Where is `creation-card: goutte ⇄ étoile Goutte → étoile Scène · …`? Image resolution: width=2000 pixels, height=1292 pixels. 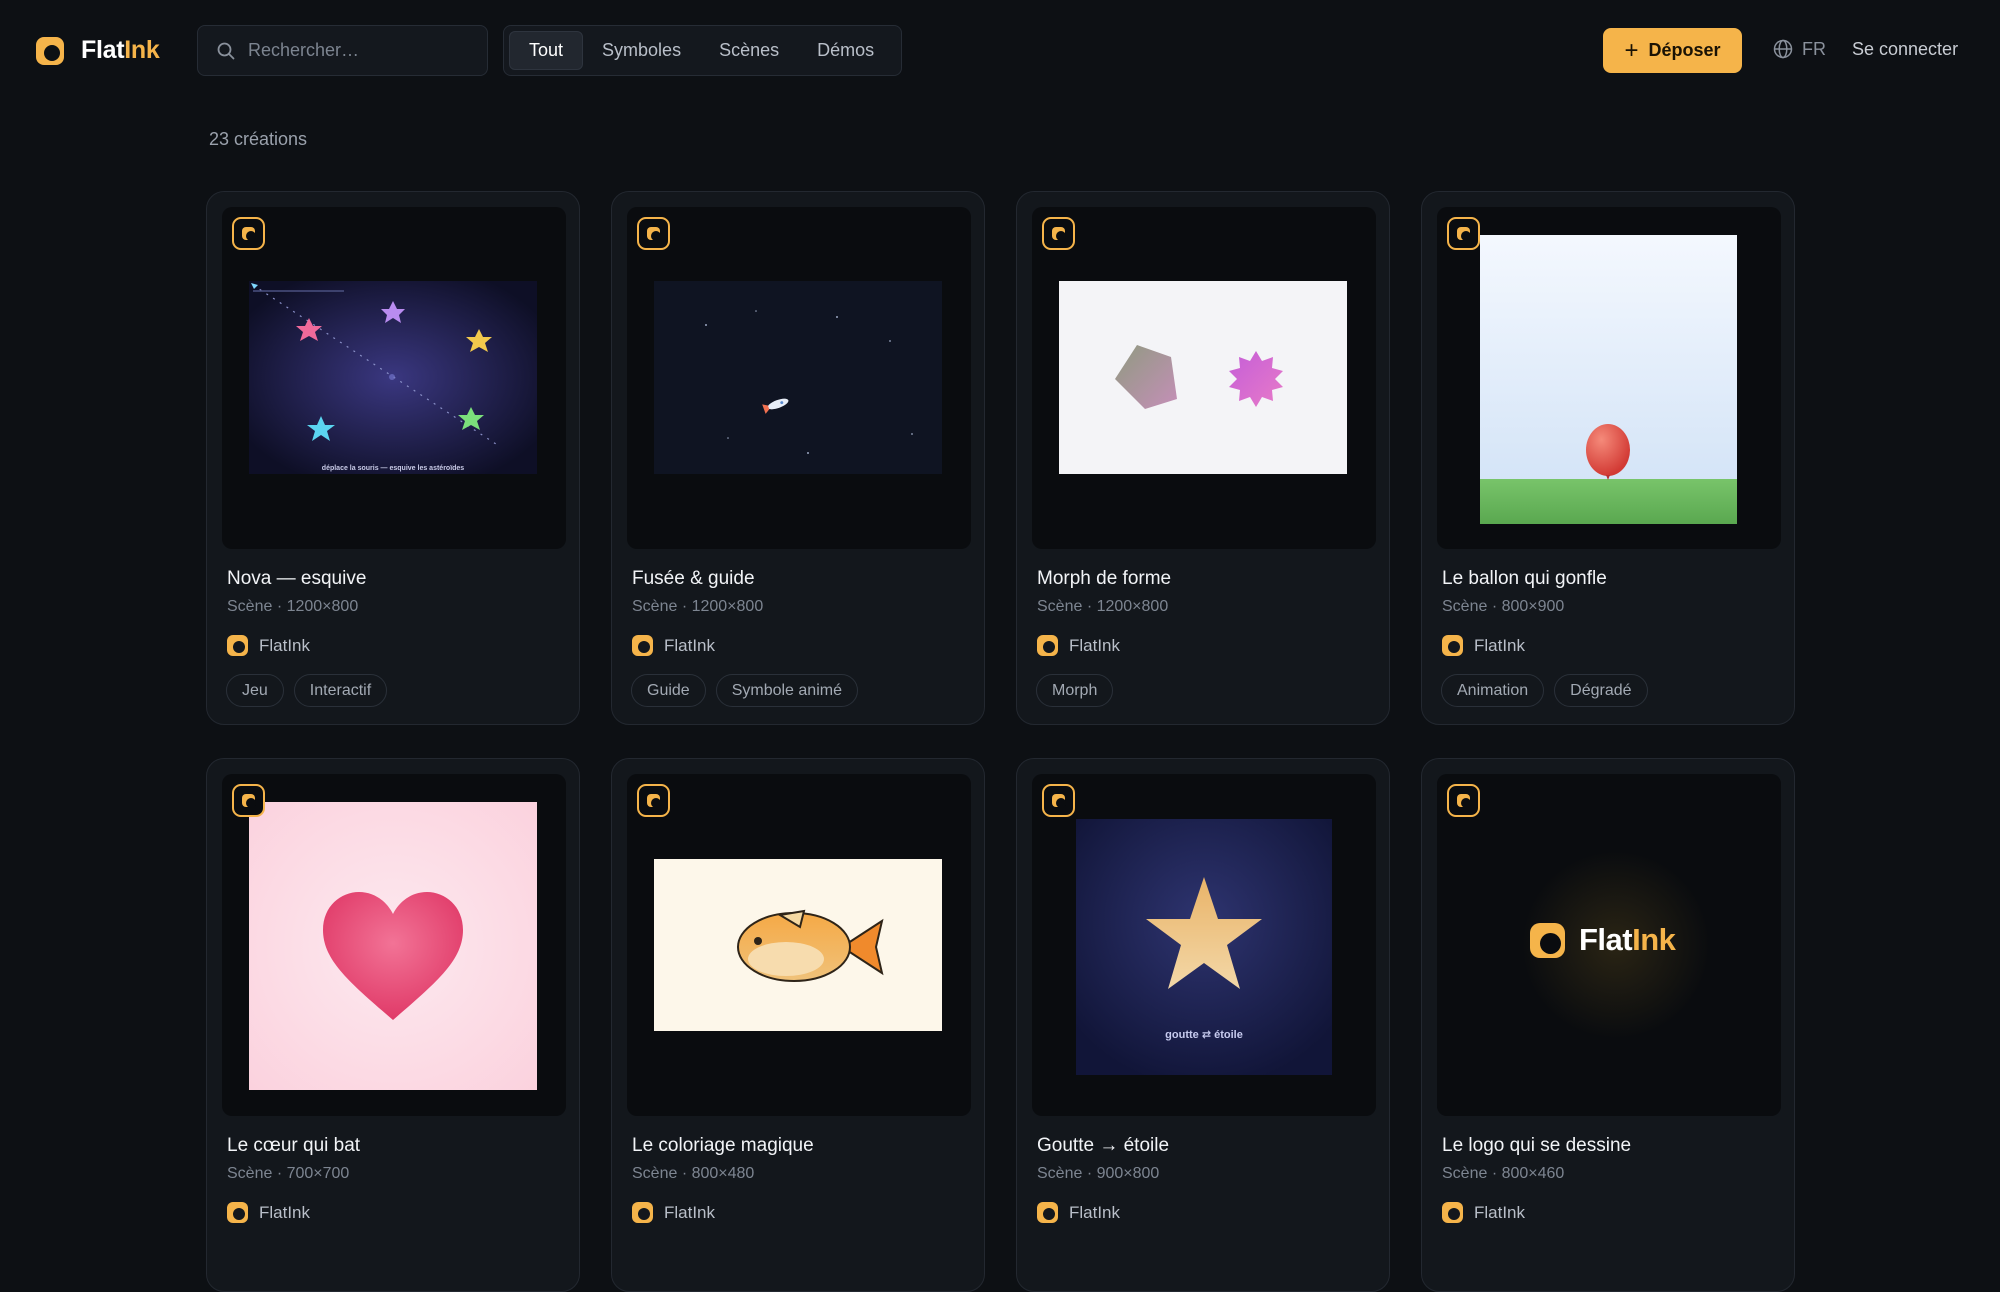
creation-card: goutte ⇄ étoile Goutte → étoile Scène · … is located at coordinates (1203, 1025).